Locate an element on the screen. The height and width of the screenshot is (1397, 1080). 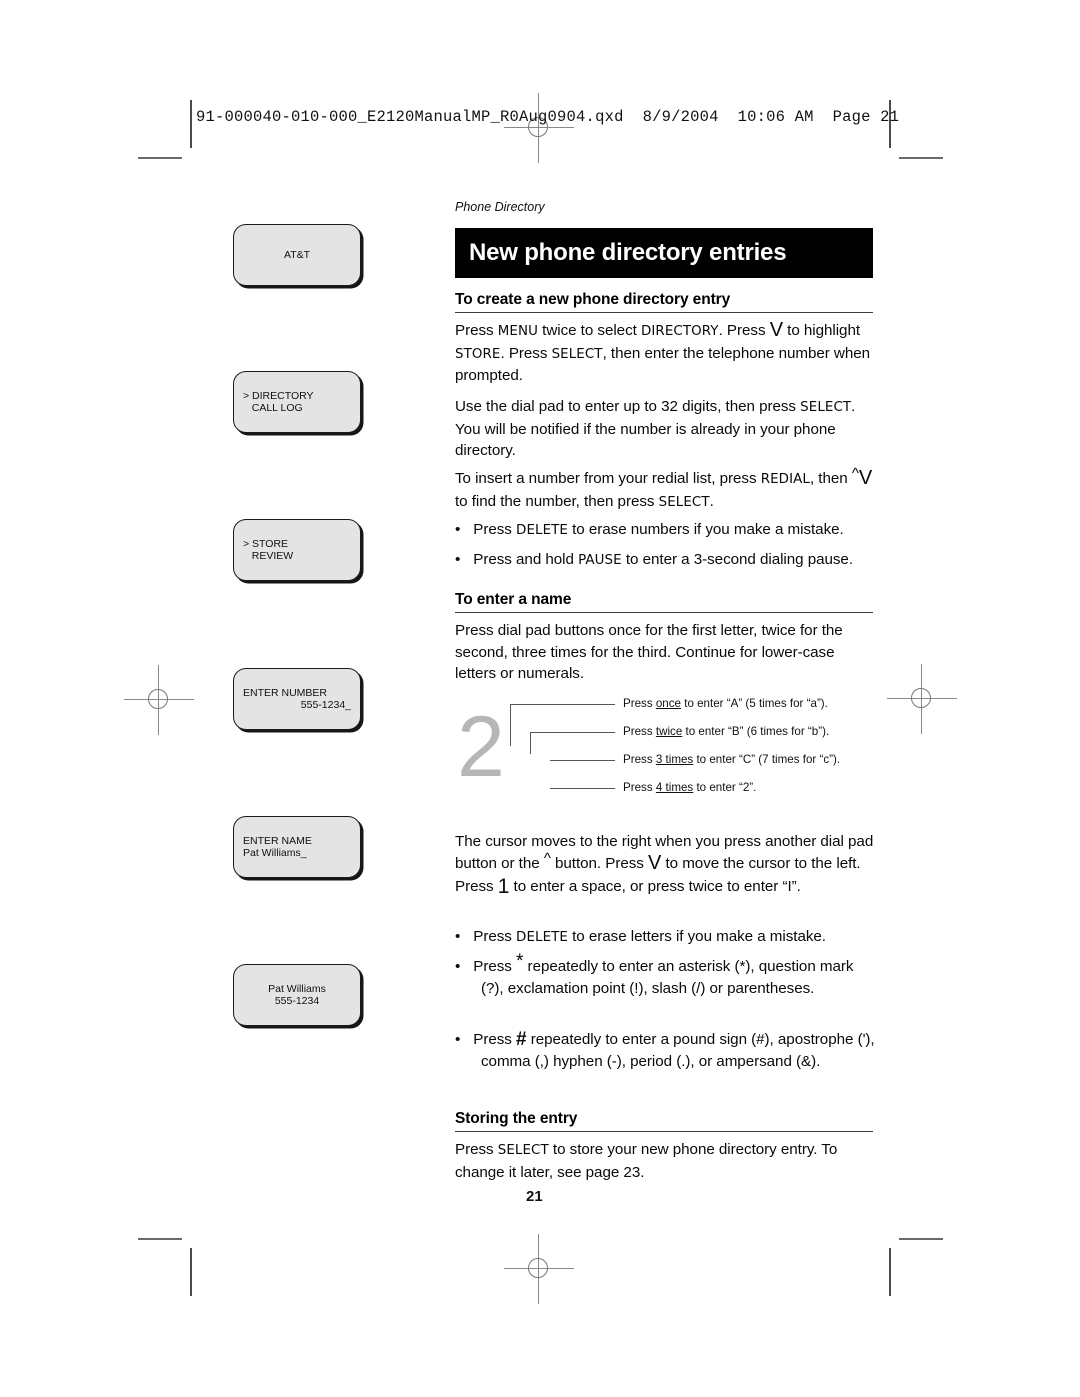
lcd-inner: ENTER NUMBER 555-1234_ is located at coordinates (297, 699).